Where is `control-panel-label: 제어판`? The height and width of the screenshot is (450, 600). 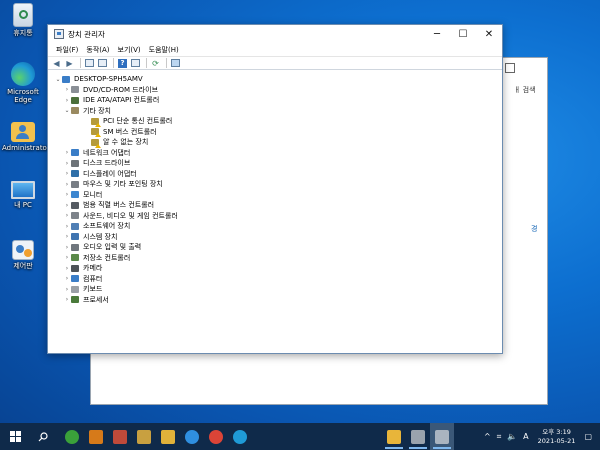 control-panel-label: 제어판 is located at coordinates (23, 266).